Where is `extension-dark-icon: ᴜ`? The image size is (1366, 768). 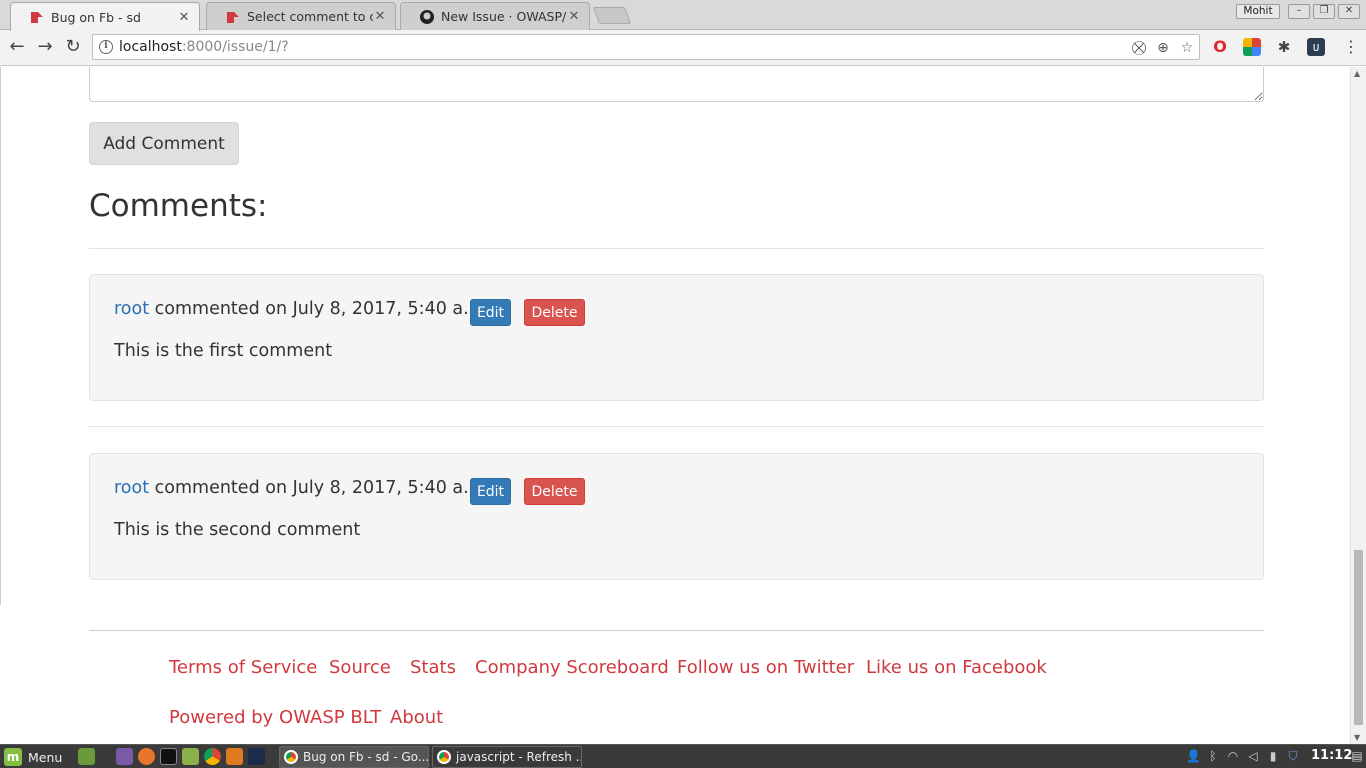 extension-dark-icon: ᴜ is located at coordinates (1316, 47).